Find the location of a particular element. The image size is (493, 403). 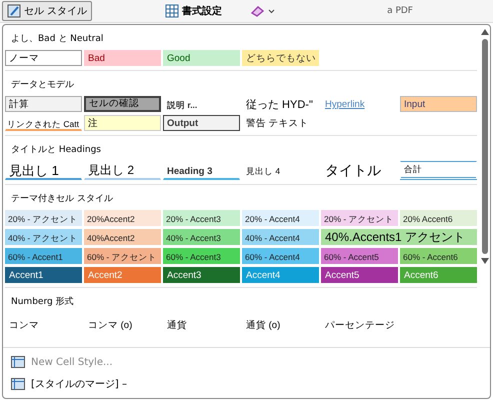

cell-style-swatch: 60% - Accent4 is located at coordinates (280, 256).